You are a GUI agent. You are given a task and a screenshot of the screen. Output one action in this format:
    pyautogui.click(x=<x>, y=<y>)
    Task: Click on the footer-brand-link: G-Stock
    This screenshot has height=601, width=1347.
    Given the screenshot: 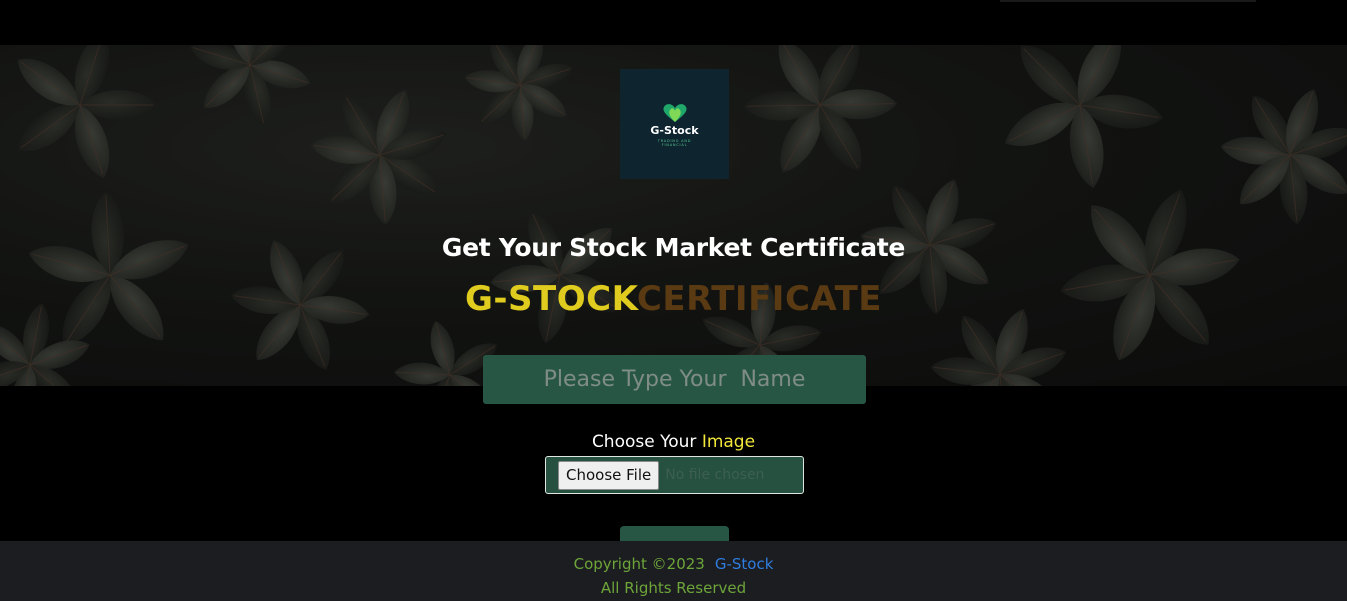 What is the action you would take?
    pyautogui.click(x=744, y=564)
    